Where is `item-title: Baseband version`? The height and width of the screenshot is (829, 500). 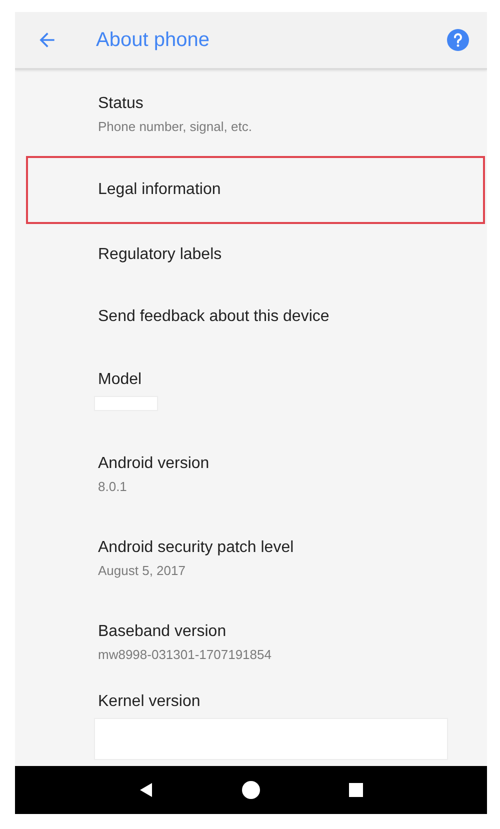 item-title: Baseband version is located at coordinates (163, 631).